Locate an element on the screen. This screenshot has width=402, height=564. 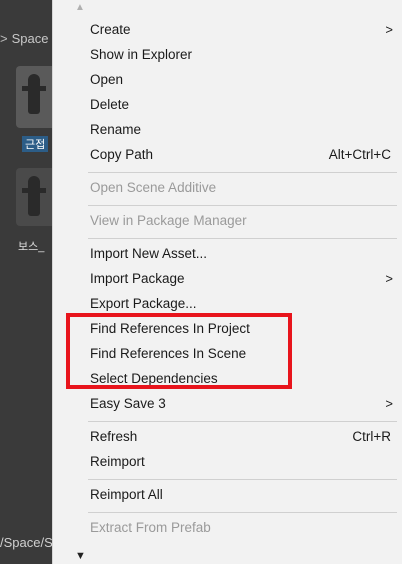
asset-label-selected: 근접 is located at coordinates (35, 144).